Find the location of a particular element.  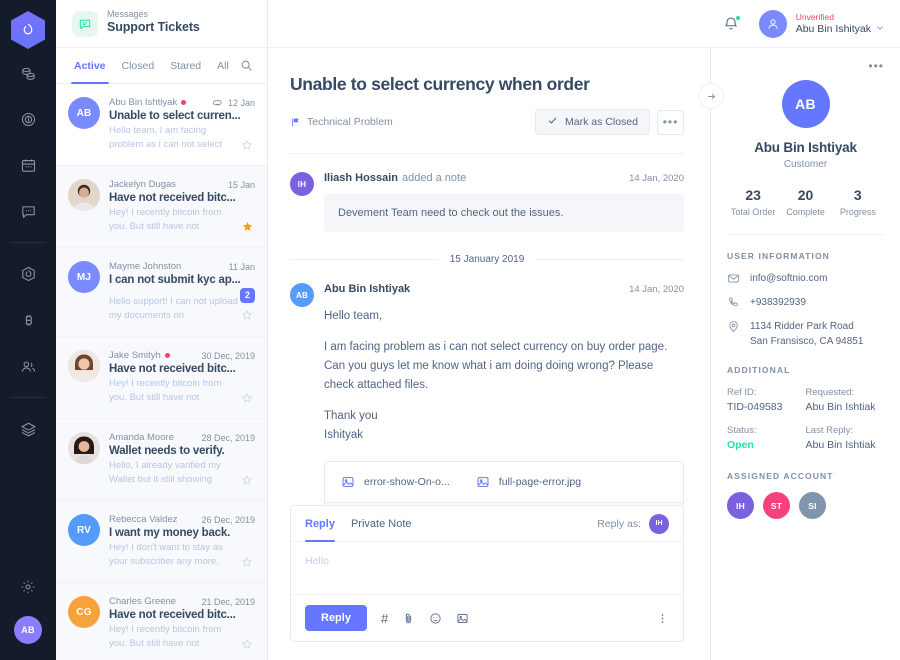

avatar: IH is located at coordinates (659, 523).